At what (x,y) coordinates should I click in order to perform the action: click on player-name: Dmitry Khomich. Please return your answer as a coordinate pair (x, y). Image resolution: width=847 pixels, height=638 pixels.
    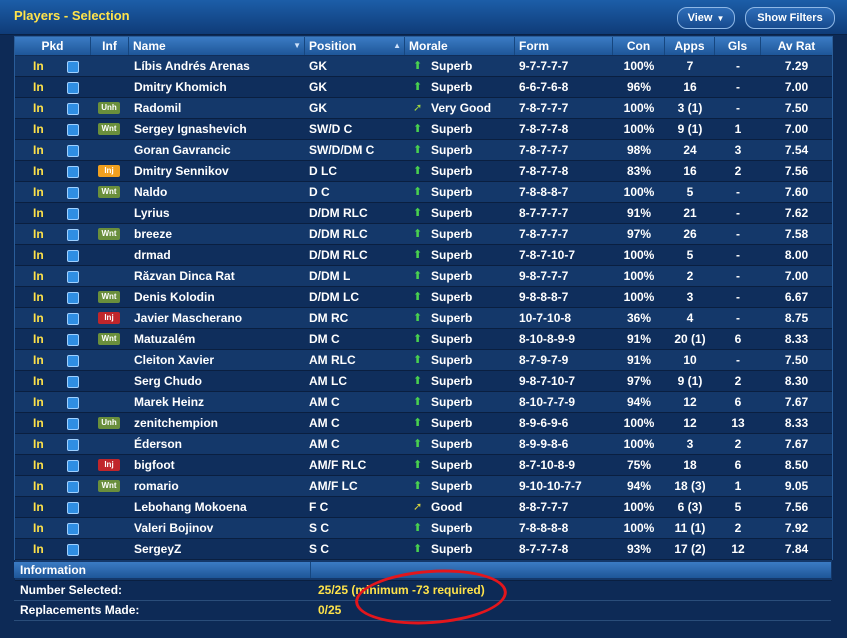
    Looking at the image, I should click on (180, 87).